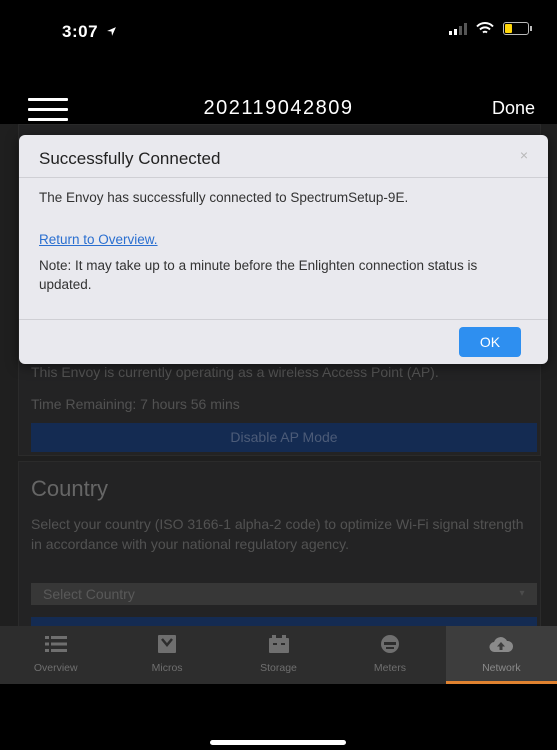  I want to click on ok-button: OK, so click(490, 342).